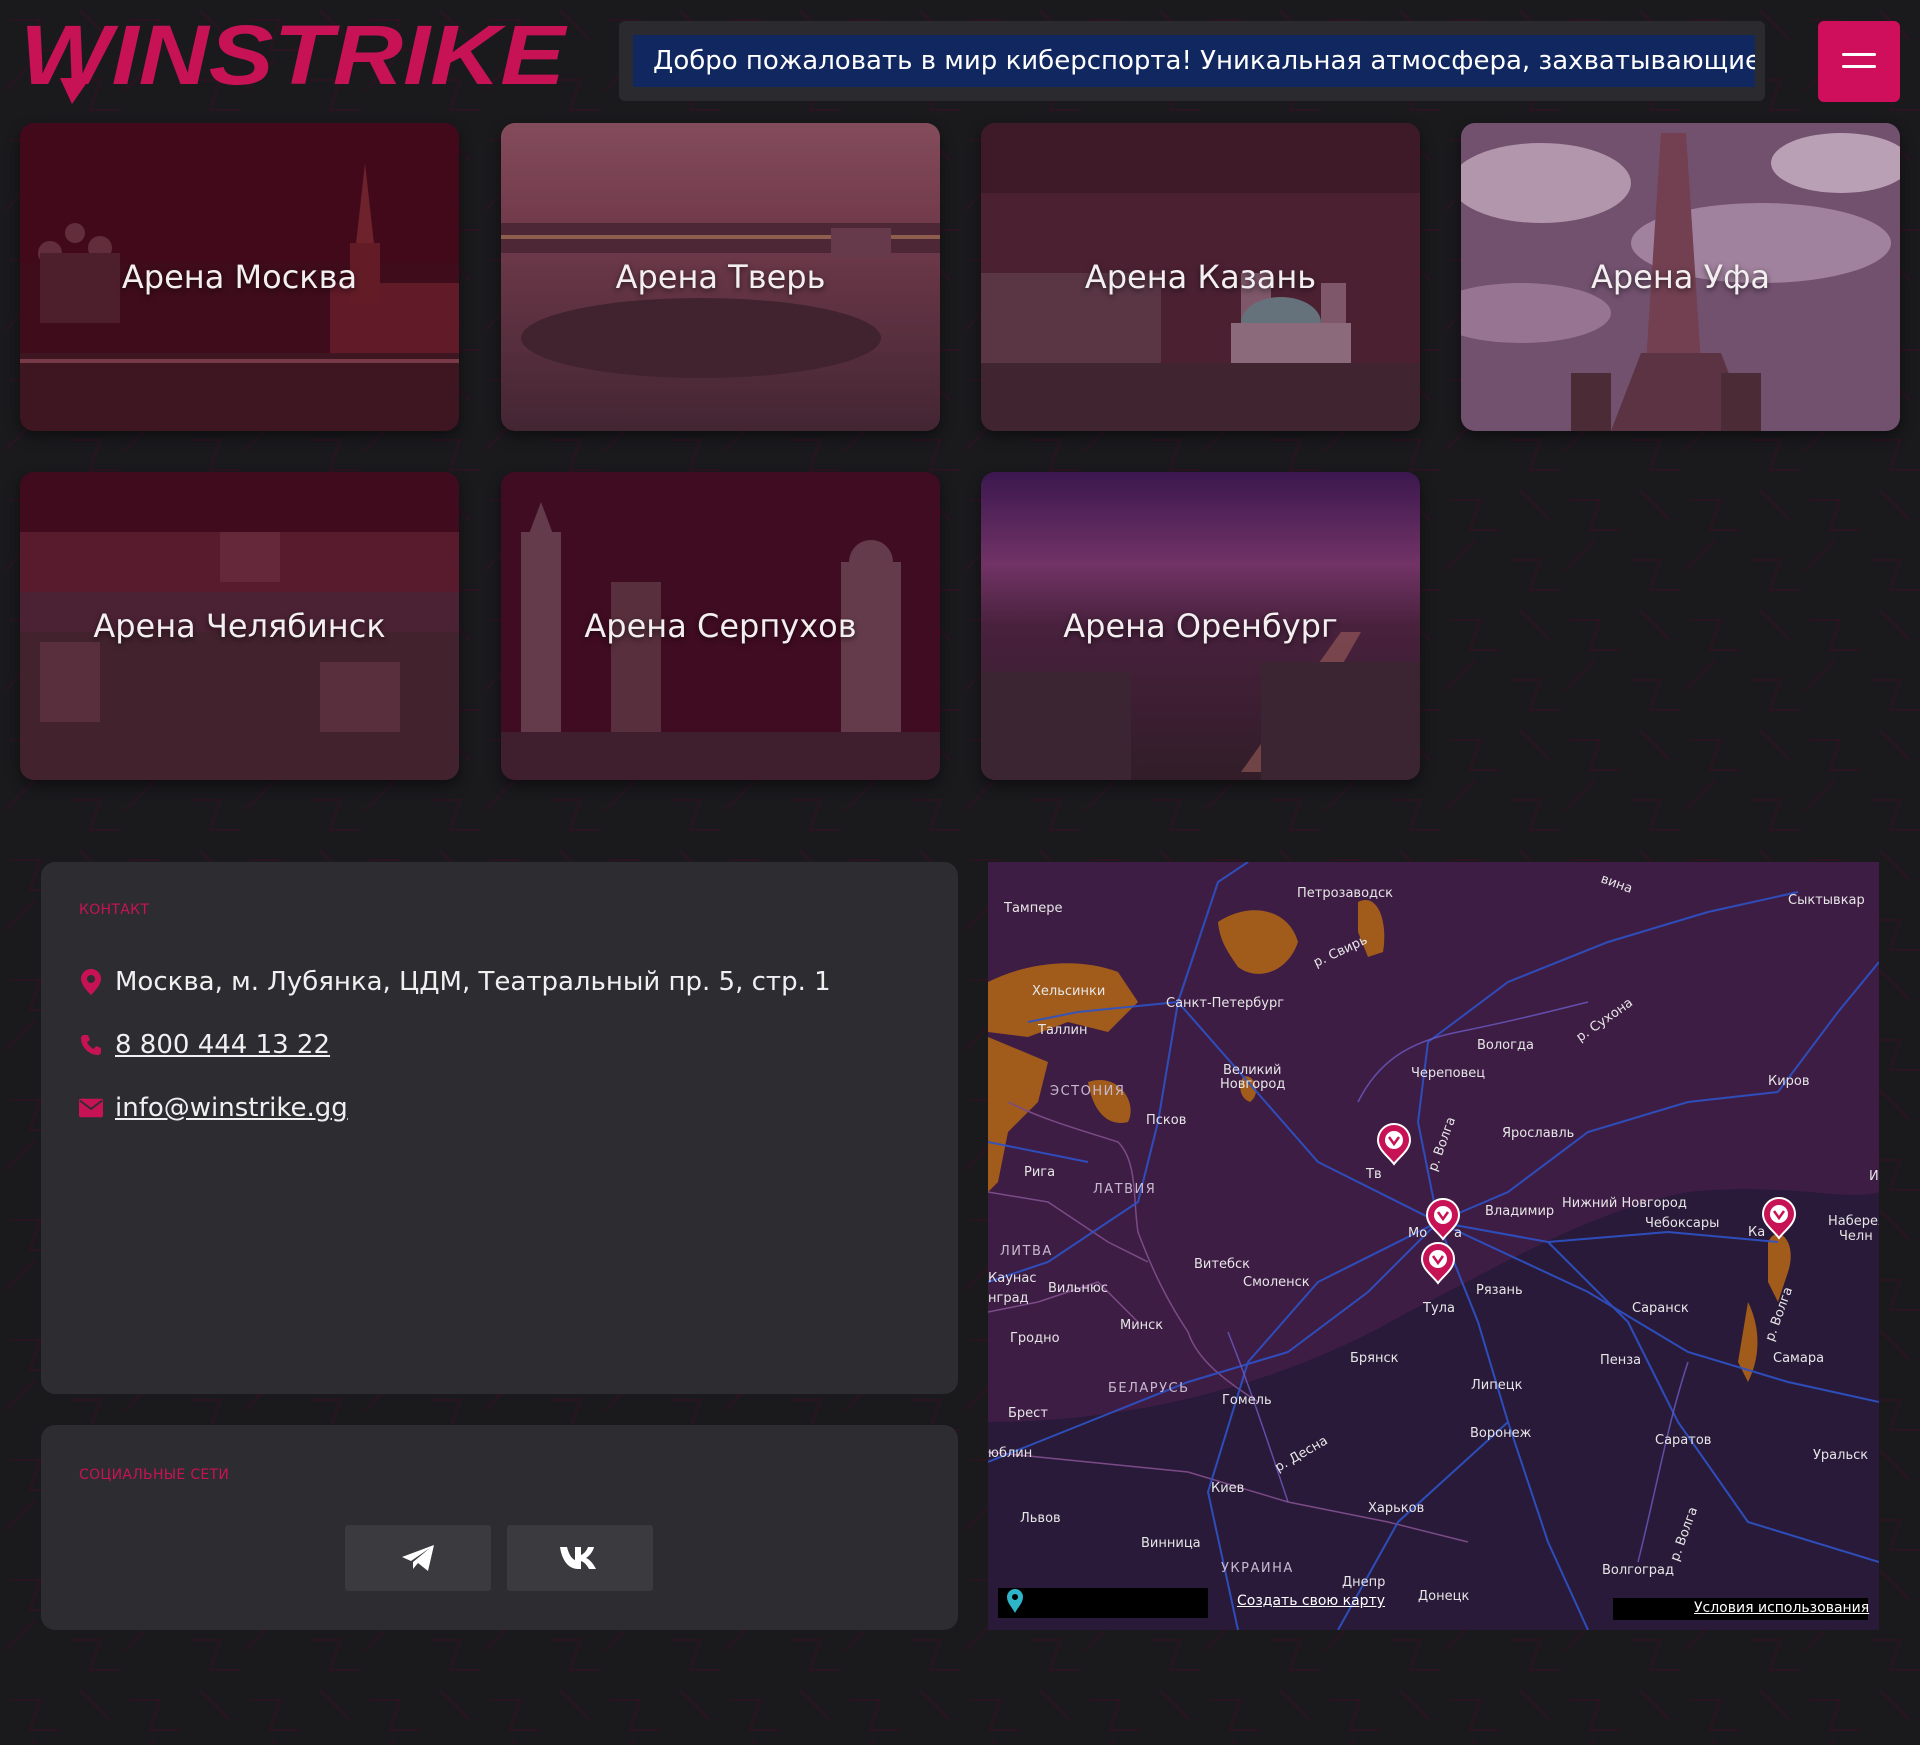  Describe the element at coordinates (1276, 1282) in the screenshot. I see `map-city-label: Смоленск` at that location.